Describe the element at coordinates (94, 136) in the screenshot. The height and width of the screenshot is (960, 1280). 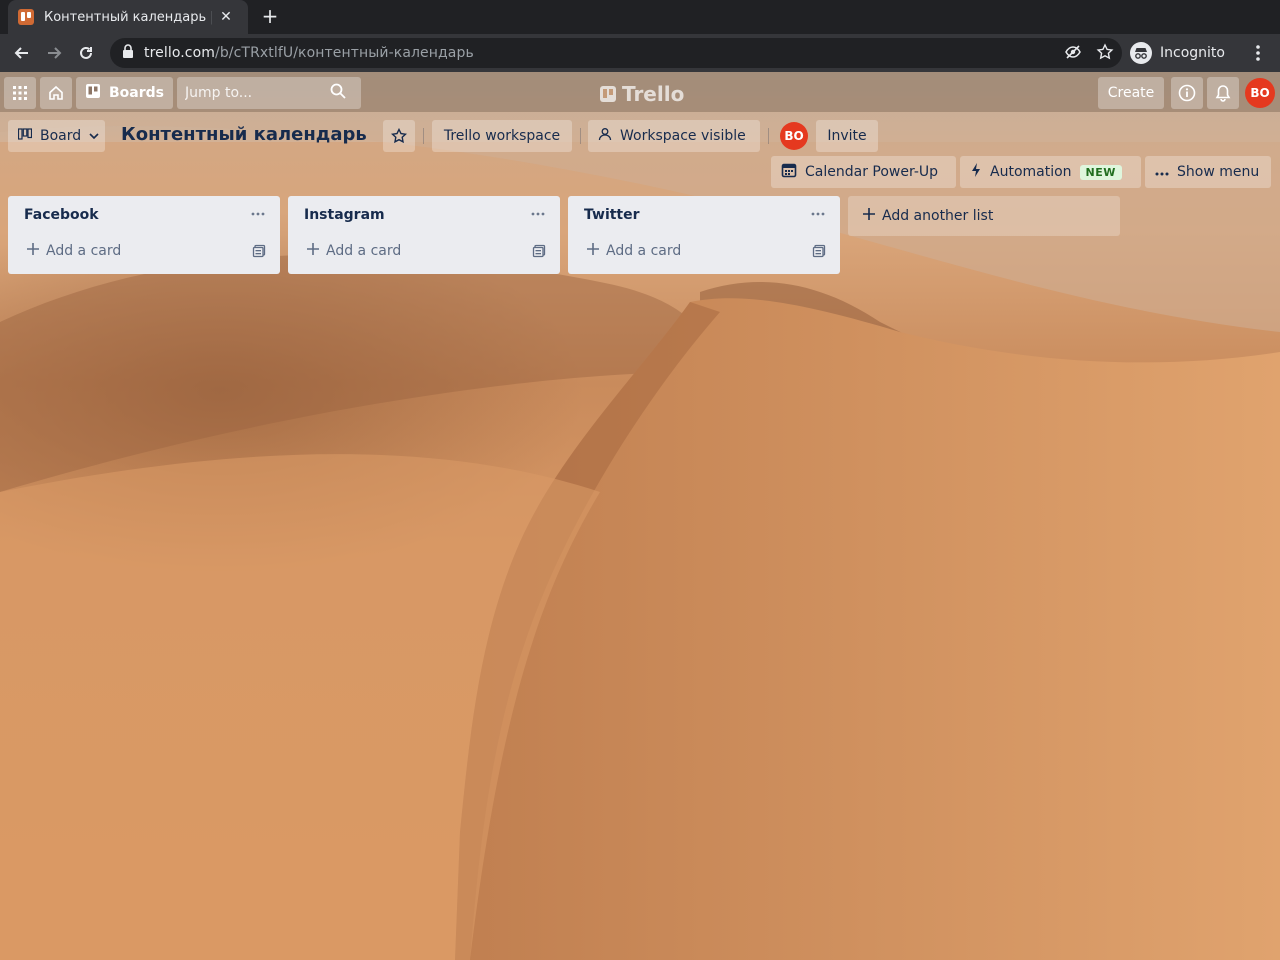
I see `chevron-down-icon` at that location.